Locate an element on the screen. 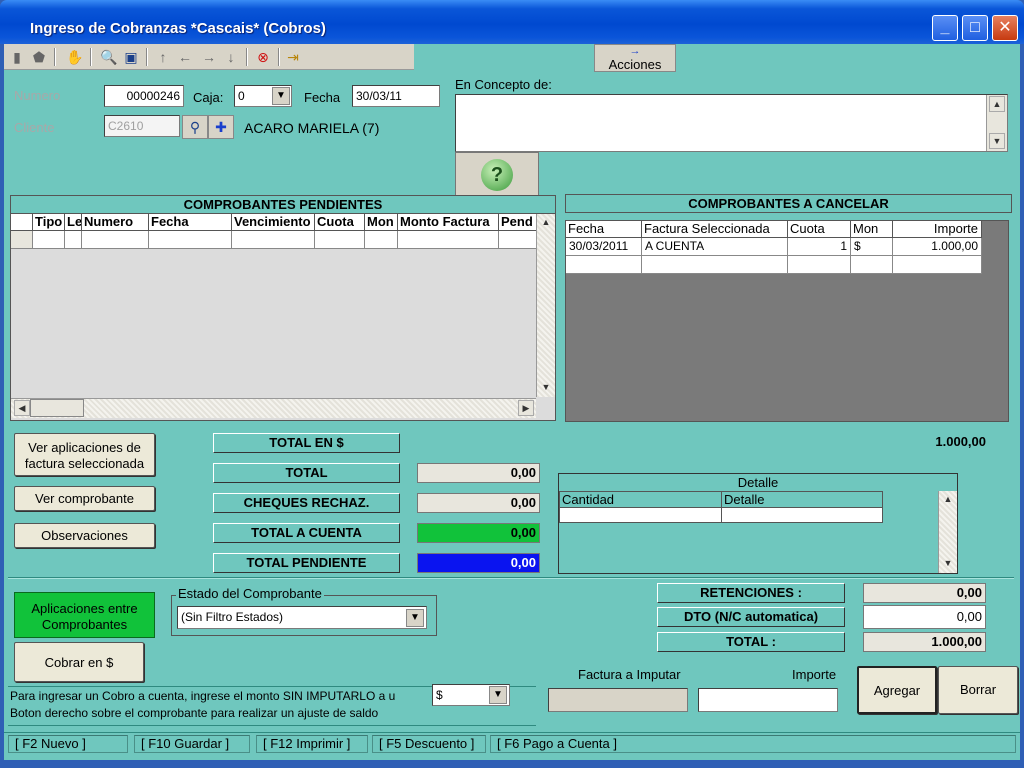 This screenshot has height=768, width=1024. total-cuenta-value: 0,00 is located at coordinates (478, 533).